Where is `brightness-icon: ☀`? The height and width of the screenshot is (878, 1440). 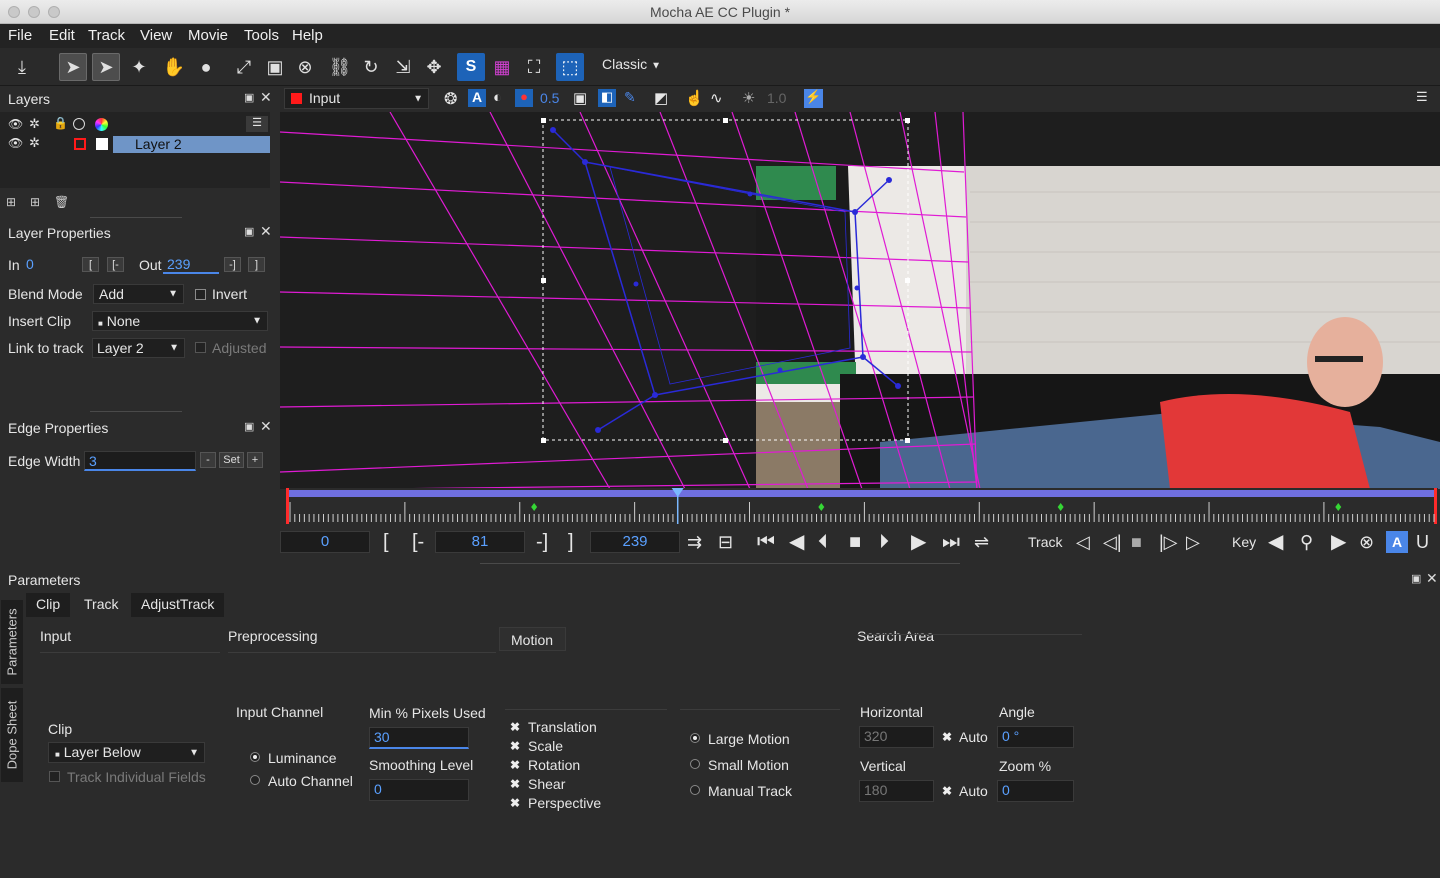
brightness-icon: ☀ is located at coordinates (748, 98).